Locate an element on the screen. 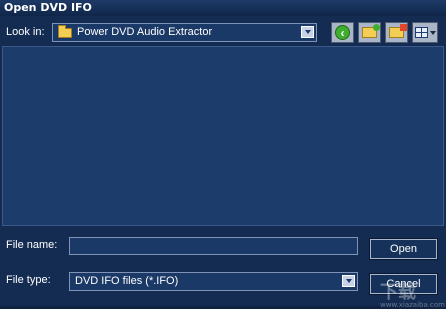 The image size is (446, 309). new-folder-button is located at coordinates (396, 32).